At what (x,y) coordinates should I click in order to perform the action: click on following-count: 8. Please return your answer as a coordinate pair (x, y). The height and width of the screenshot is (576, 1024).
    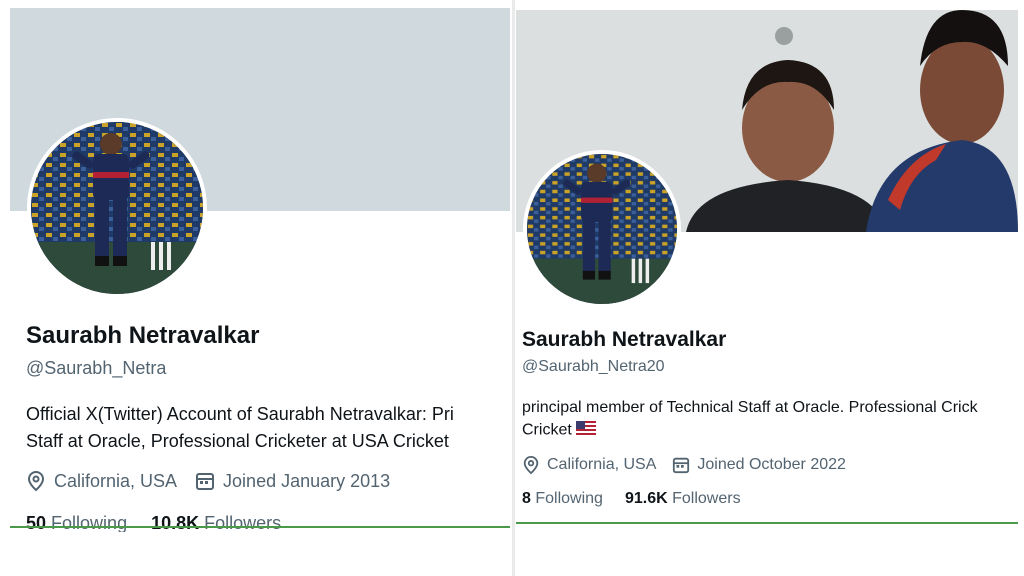
    Looking at the image, I should click on (526, 498).